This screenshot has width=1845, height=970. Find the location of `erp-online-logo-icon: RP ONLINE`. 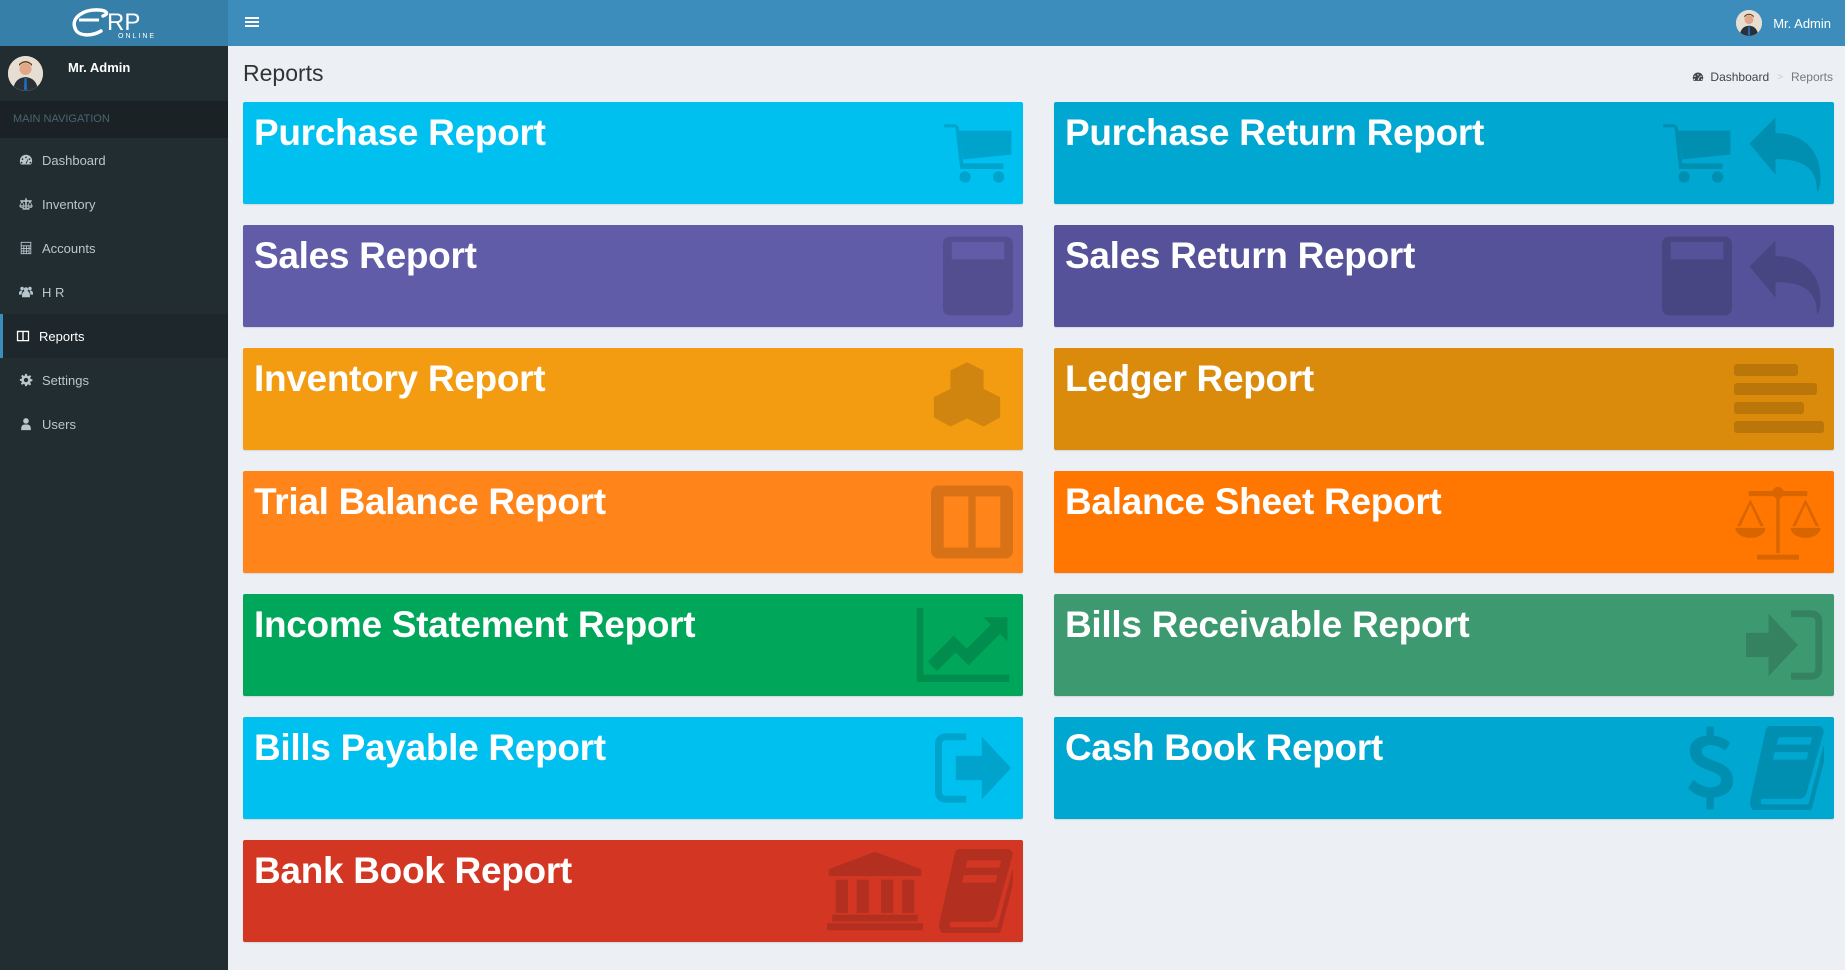

erp-online-logo-icon: RP ONLINE is located at coordinates (114, 24).